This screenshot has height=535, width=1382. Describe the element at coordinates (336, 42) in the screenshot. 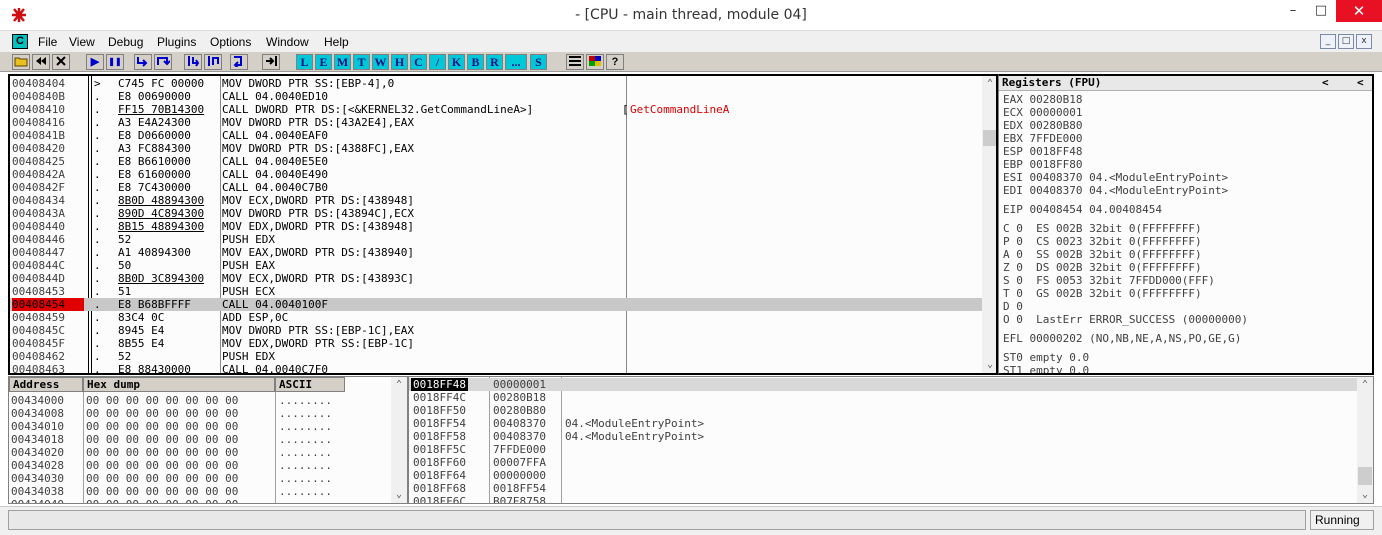

I see `menu-help: Help` at that location.